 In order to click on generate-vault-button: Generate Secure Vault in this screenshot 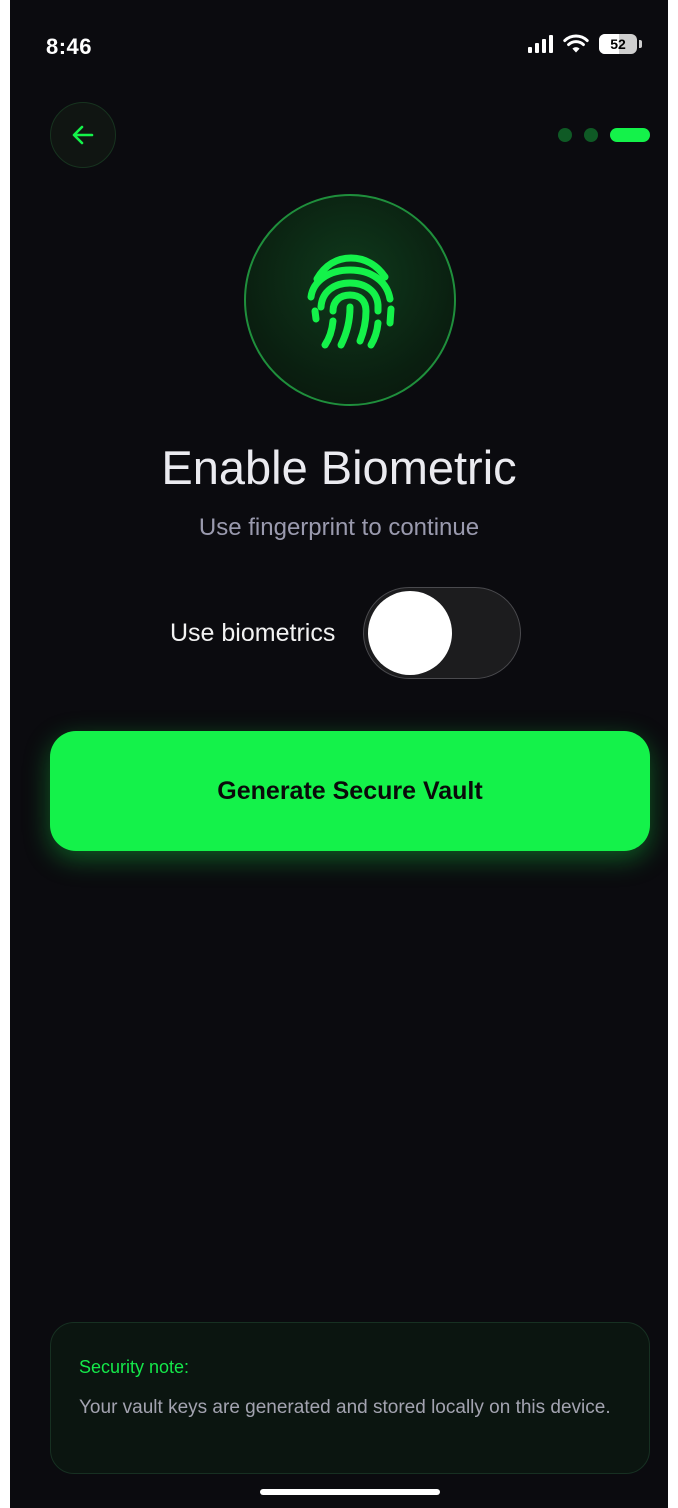, I will do `click(350, 791)`.